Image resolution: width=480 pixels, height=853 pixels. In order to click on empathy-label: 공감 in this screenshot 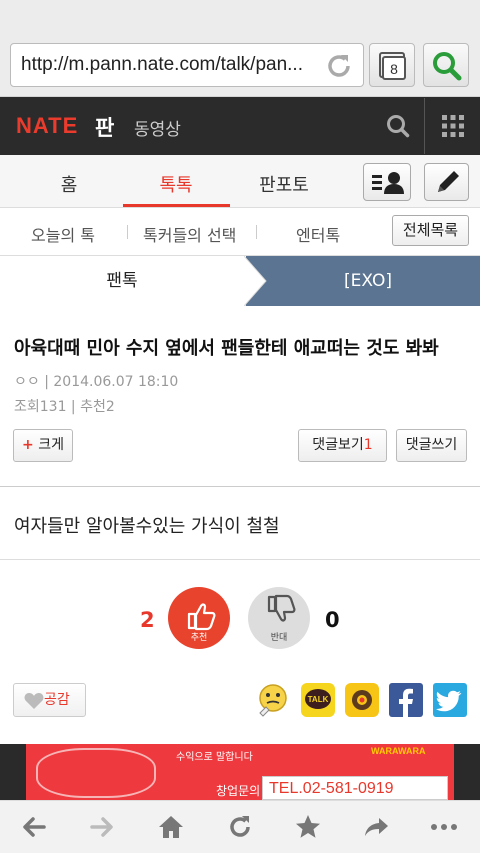, I will do `click(57, 700)`.